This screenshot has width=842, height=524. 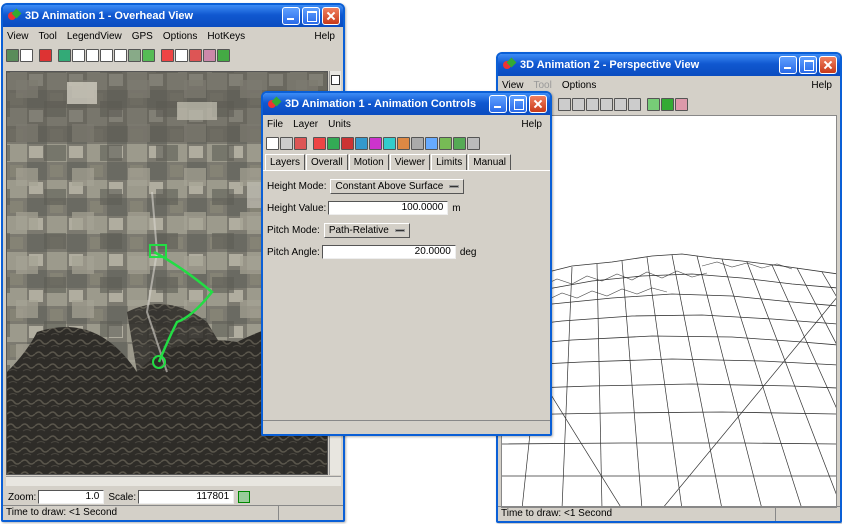 What do you see at coordinates (456, 208) in the screenshot?
I see `height-unit: m` at bounding box center [456, 208].